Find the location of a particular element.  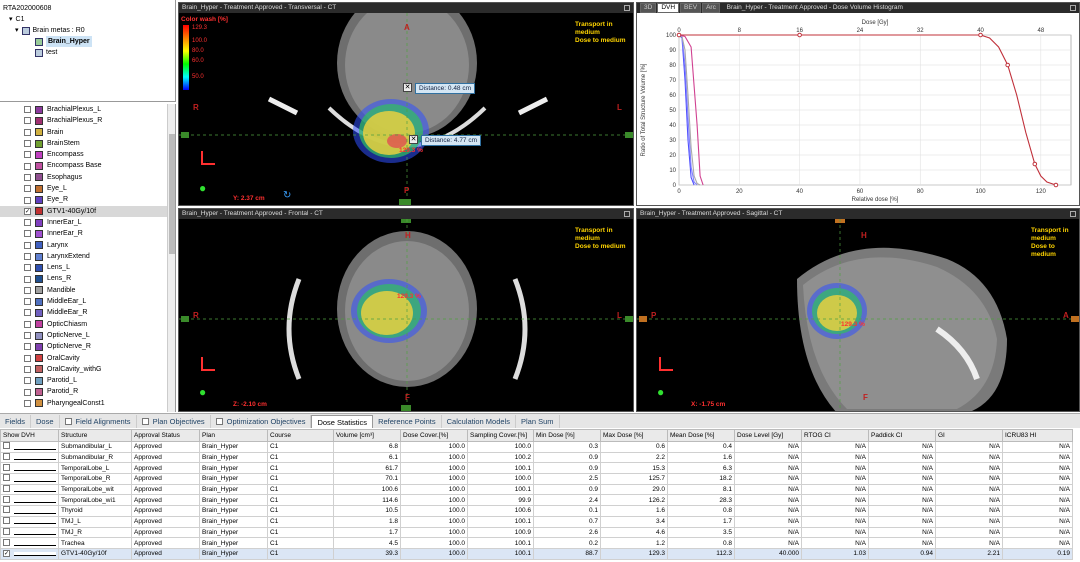

collapse-icon: ▾ is located at coordinates (17, 30).